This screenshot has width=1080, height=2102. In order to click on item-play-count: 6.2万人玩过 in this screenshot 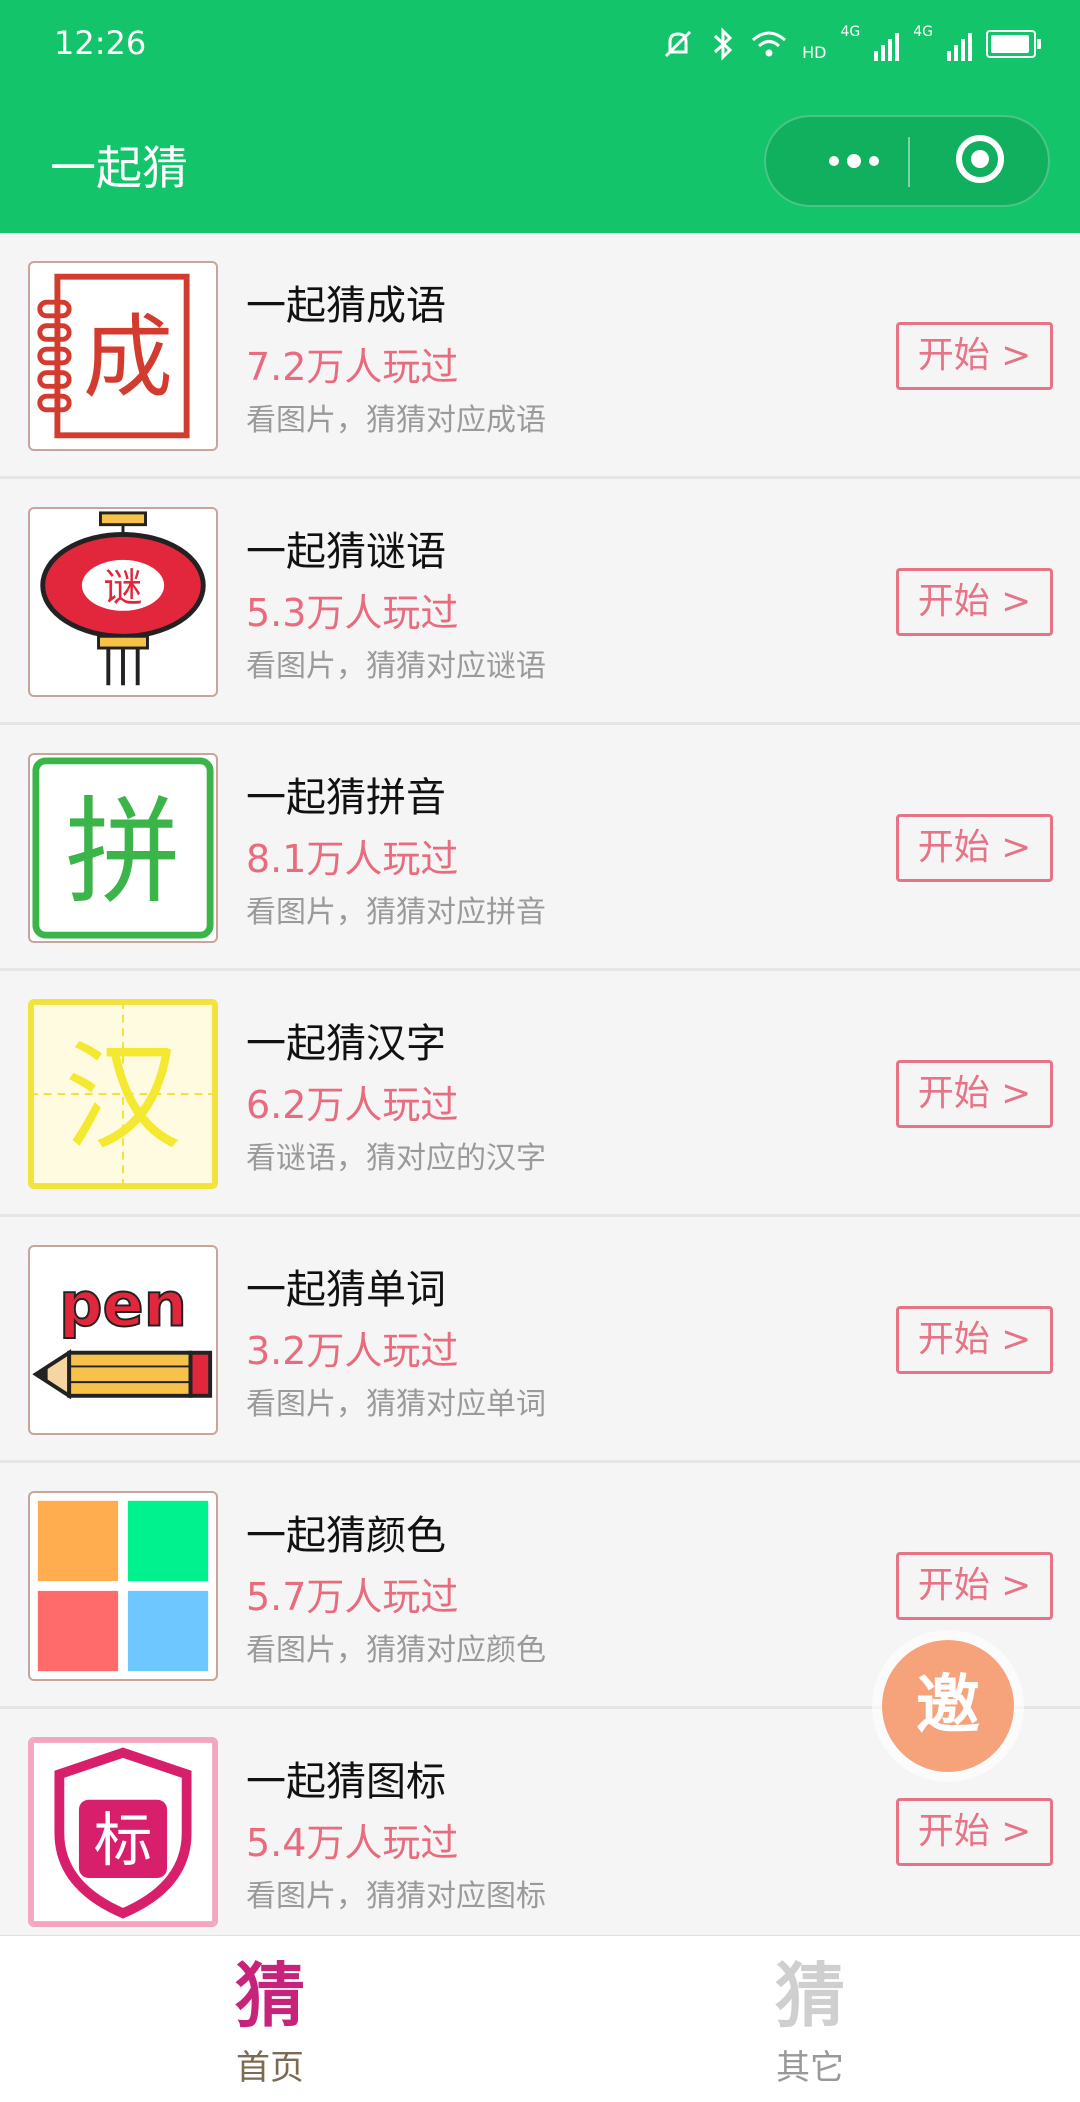, I will do `click(352, 1105)`.